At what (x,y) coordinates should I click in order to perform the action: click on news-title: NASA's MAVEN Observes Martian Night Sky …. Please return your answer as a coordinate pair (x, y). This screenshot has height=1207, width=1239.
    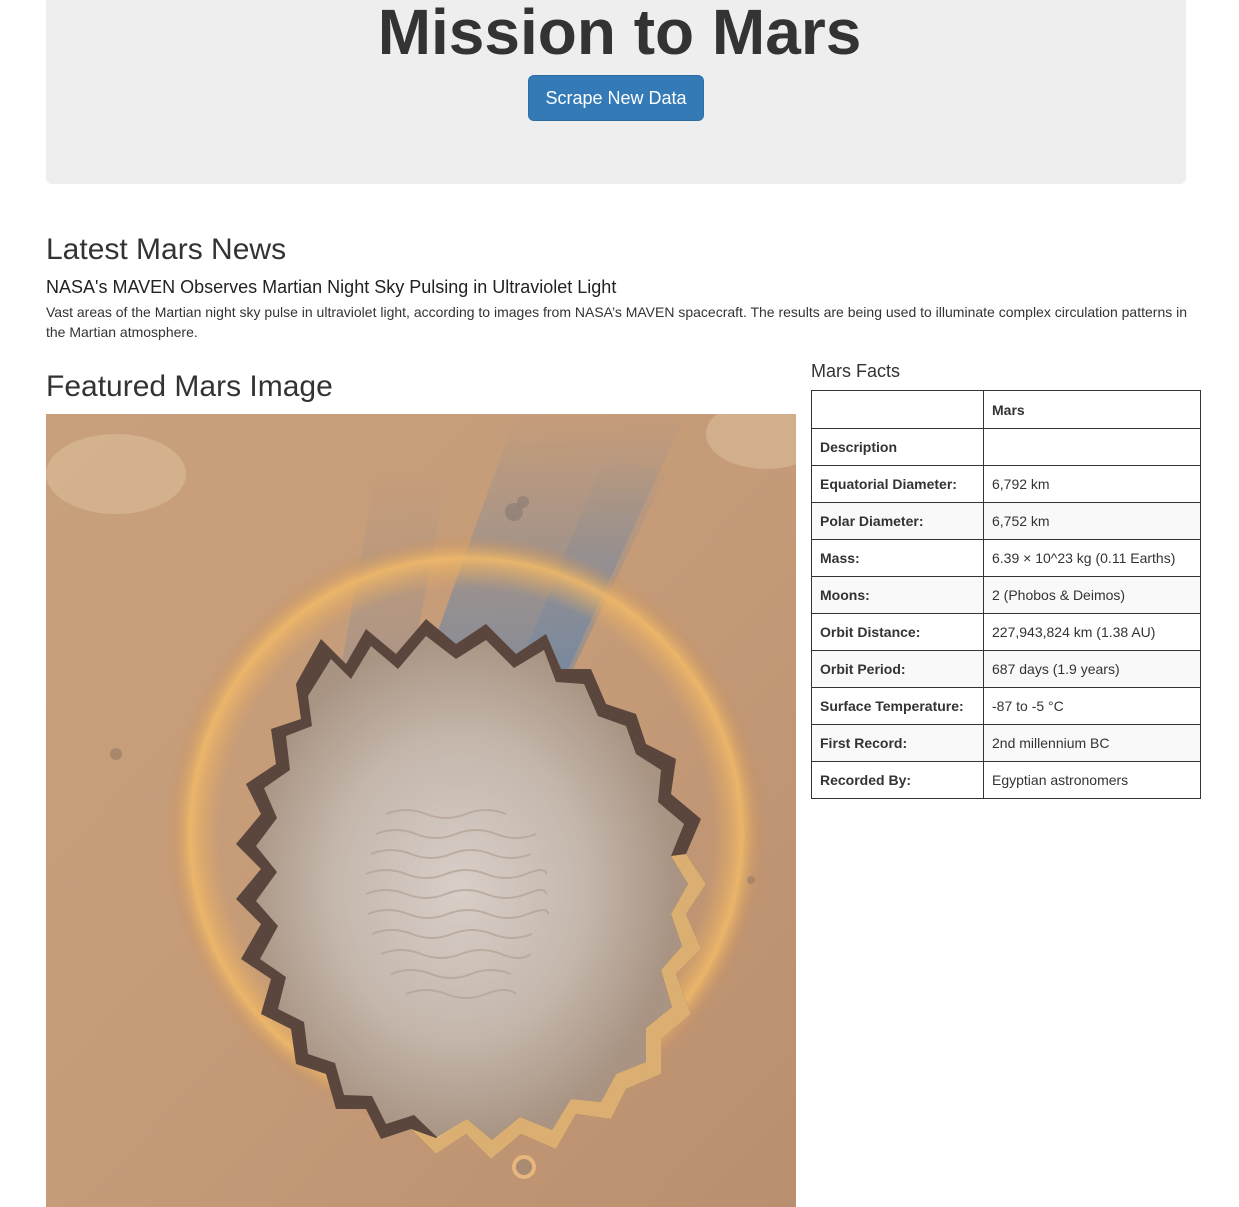
    Looking at the image, I should click on (331, 287).